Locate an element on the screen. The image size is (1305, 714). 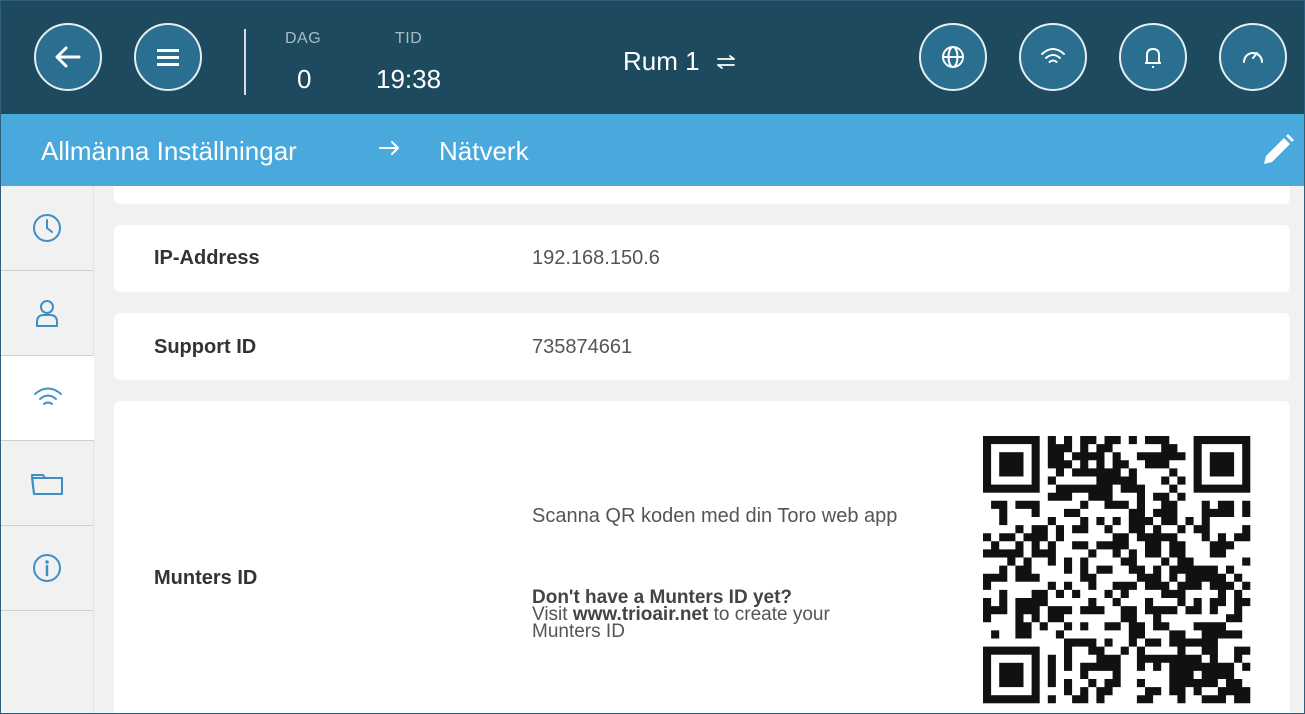
back-arrow-icon is located at coordinates (68, 57).